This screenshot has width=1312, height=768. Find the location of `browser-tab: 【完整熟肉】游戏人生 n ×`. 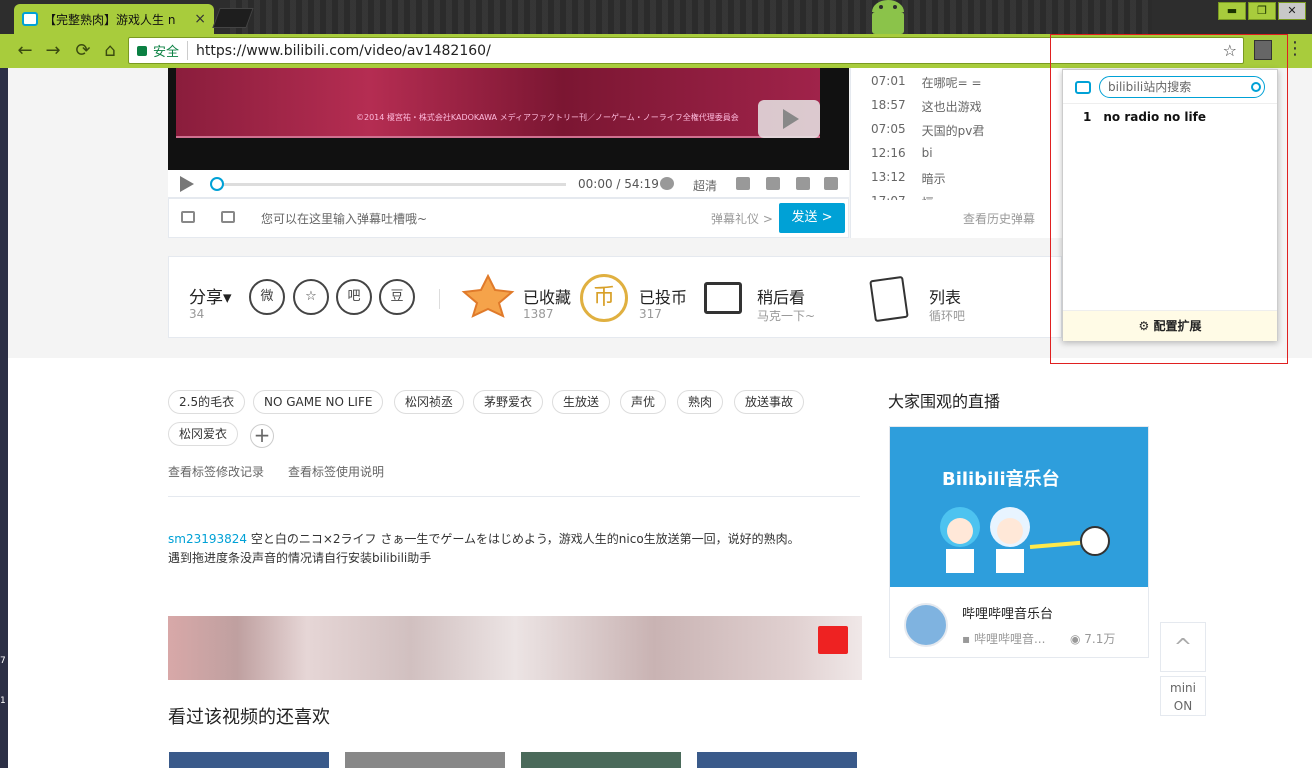

browser-tab: 【完整熟肉】游戏人生 n × is located at coordinates (114, 19).